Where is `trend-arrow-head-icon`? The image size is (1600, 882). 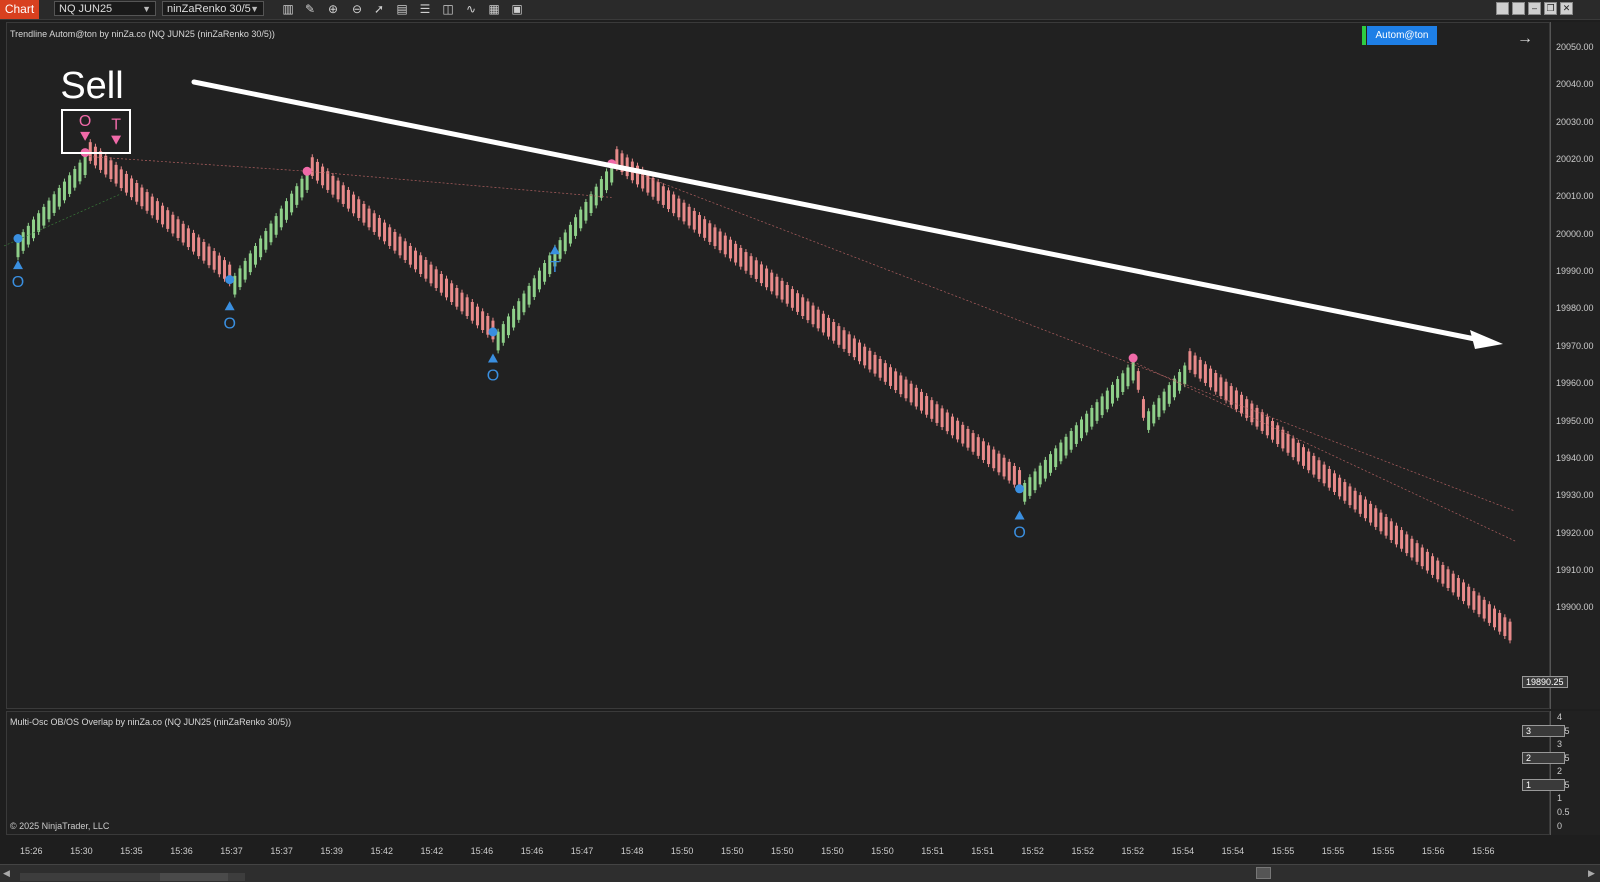
trend-arrow-head-icon is located at coordinates (1486, 339).